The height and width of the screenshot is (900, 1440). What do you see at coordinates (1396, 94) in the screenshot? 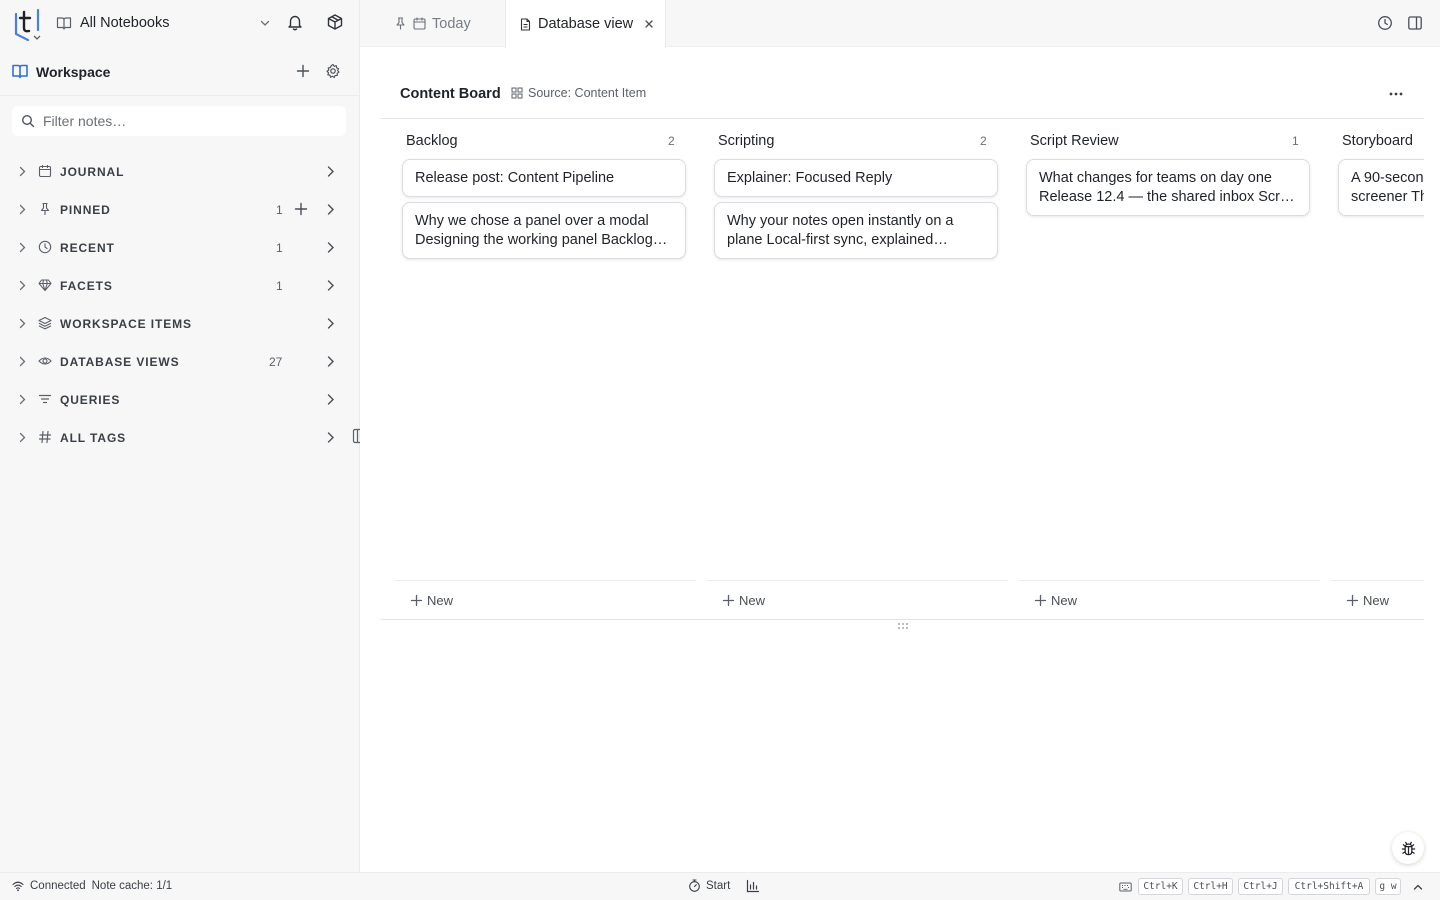
I see `more-options-icon` at bounding box center [1396, 94].